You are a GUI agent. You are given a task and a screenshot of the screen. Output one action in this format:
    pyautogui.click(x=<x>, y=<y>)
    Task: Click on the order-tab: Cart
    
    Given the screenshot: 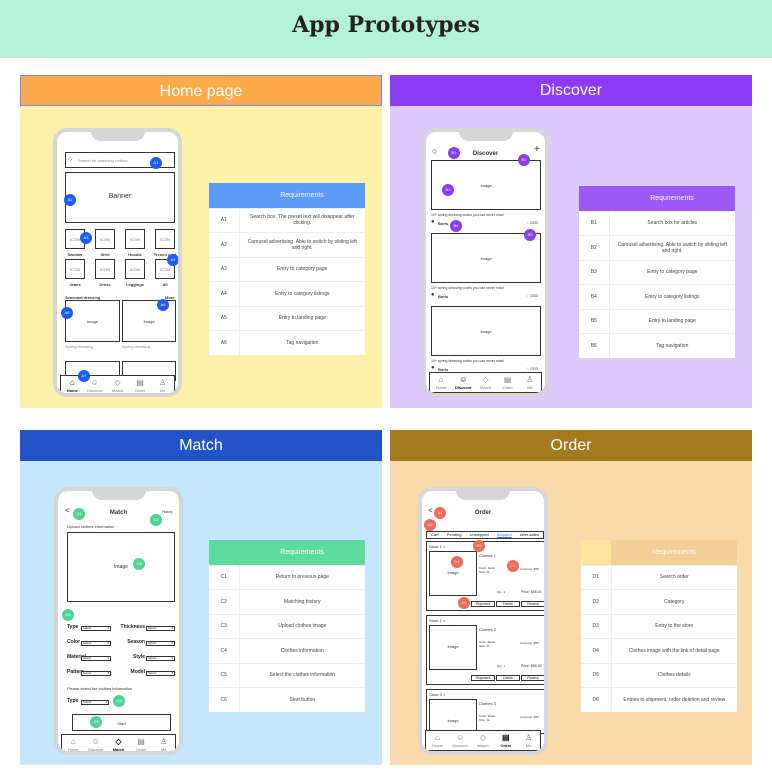 What is the action you would take?
    pyautogui.click(x=435, y=535)
    